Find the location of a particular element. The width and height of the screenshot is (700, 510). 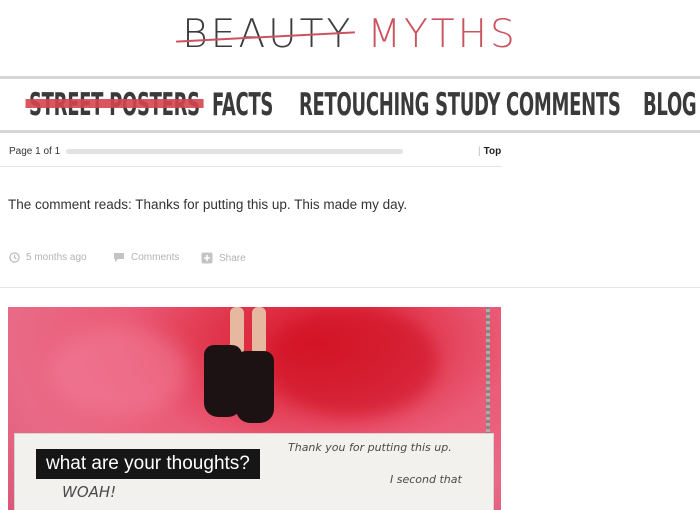

share-link: Share is located at coordinates (223, 258).